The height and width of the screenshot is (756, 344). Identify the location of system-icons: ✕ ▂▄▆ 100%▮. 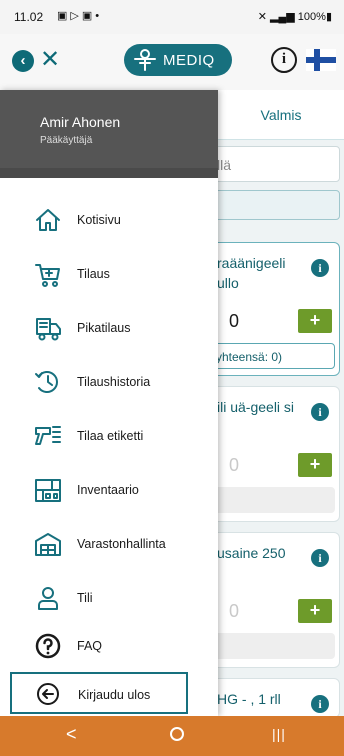
(295, 16).